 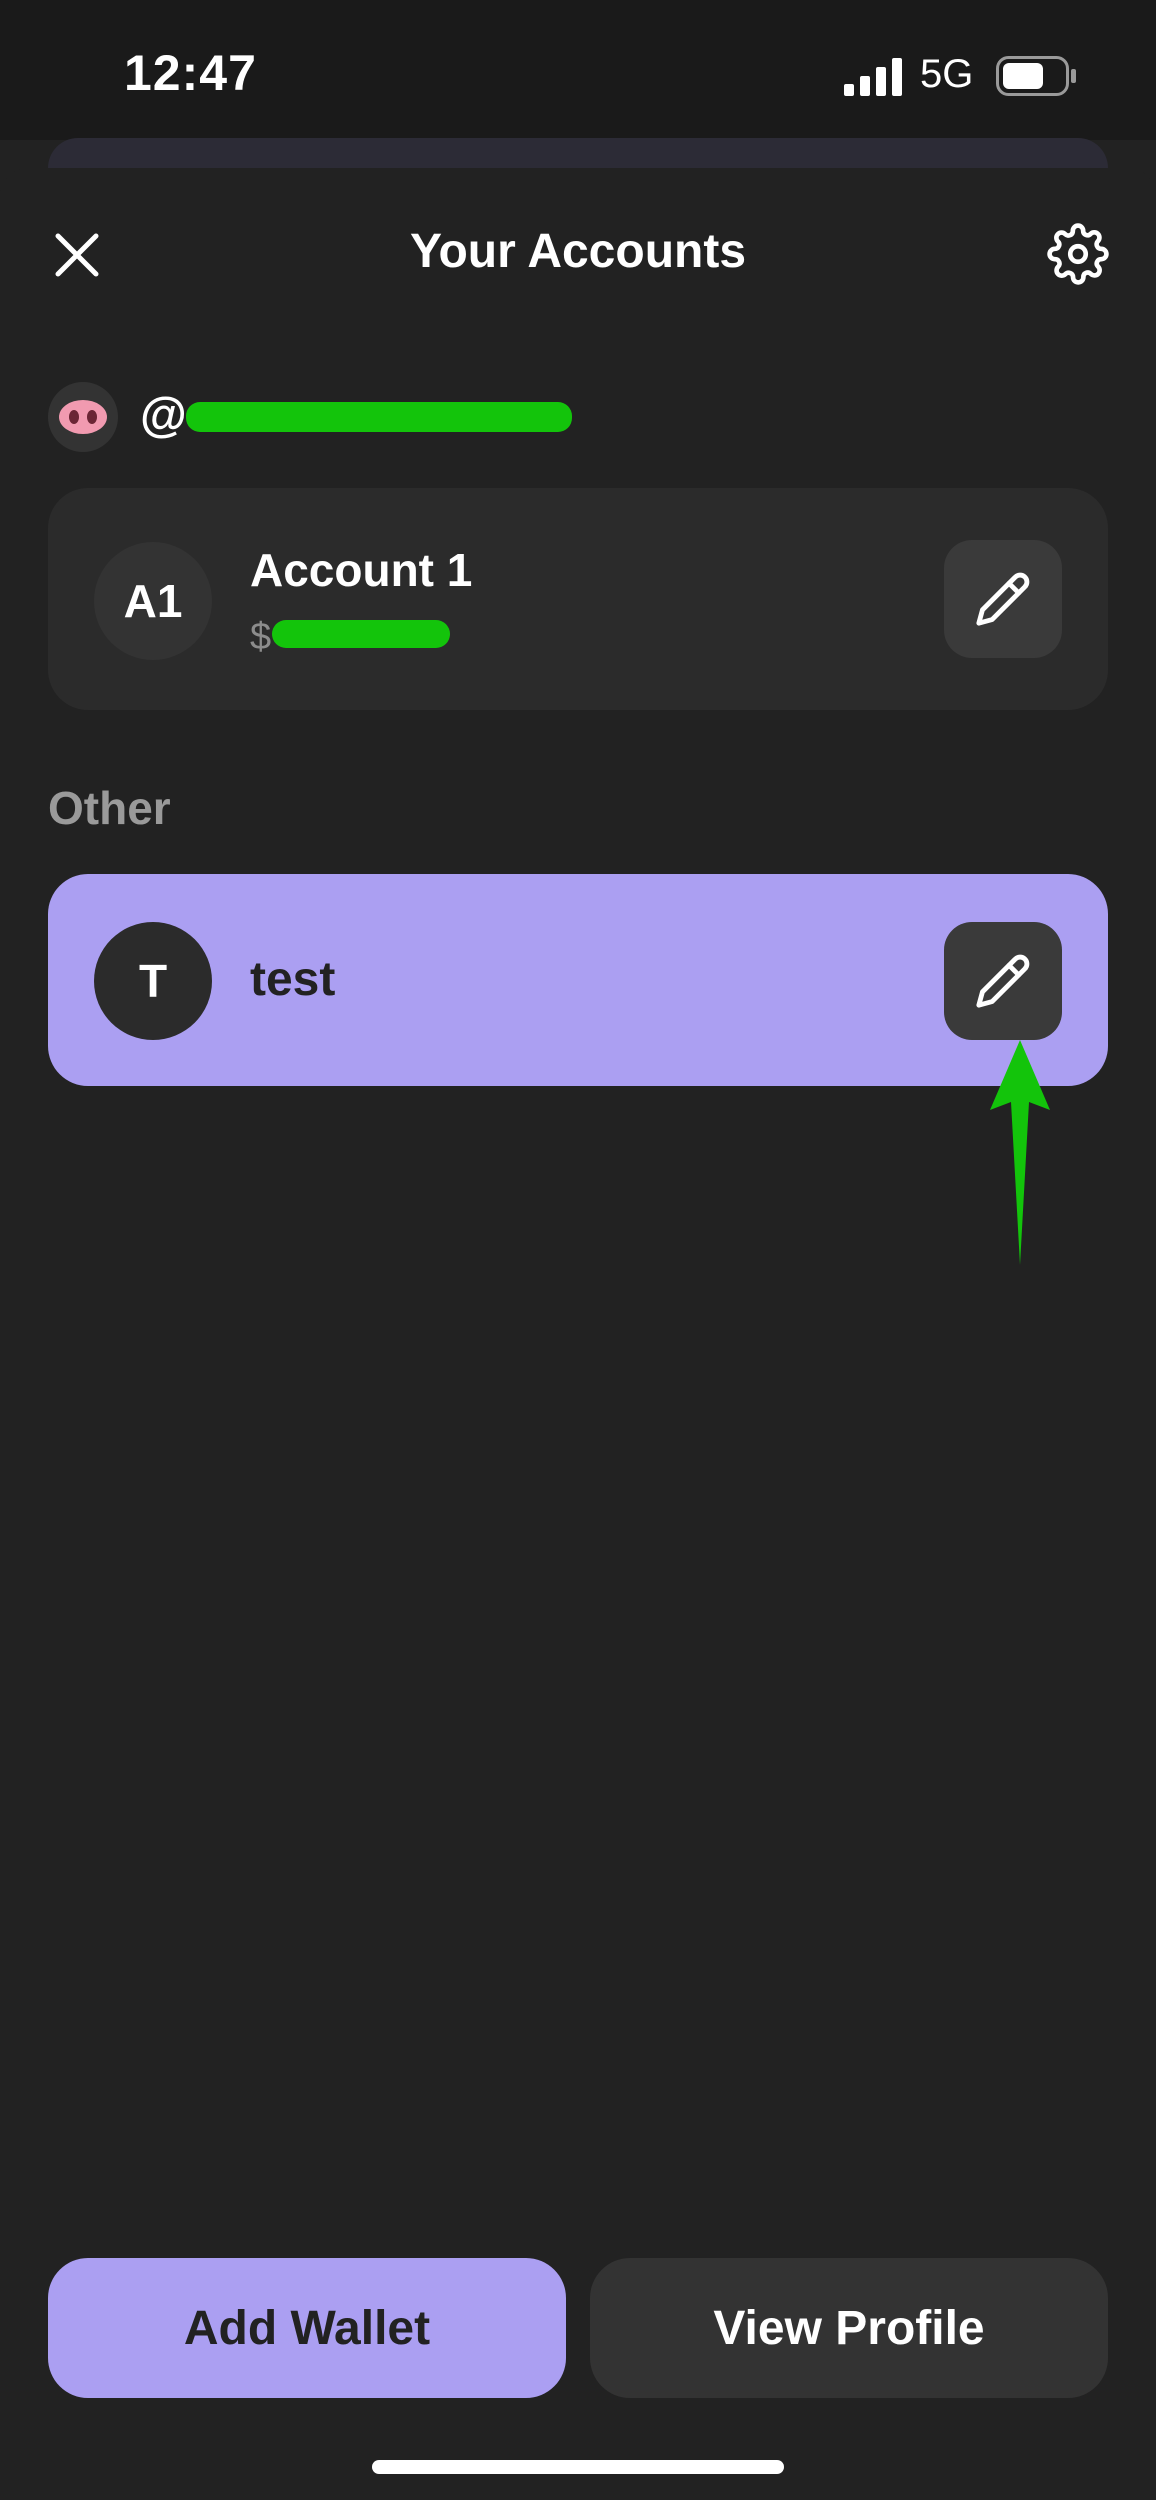 I want to click on network-label: 5G, so click(x=947, y=74).